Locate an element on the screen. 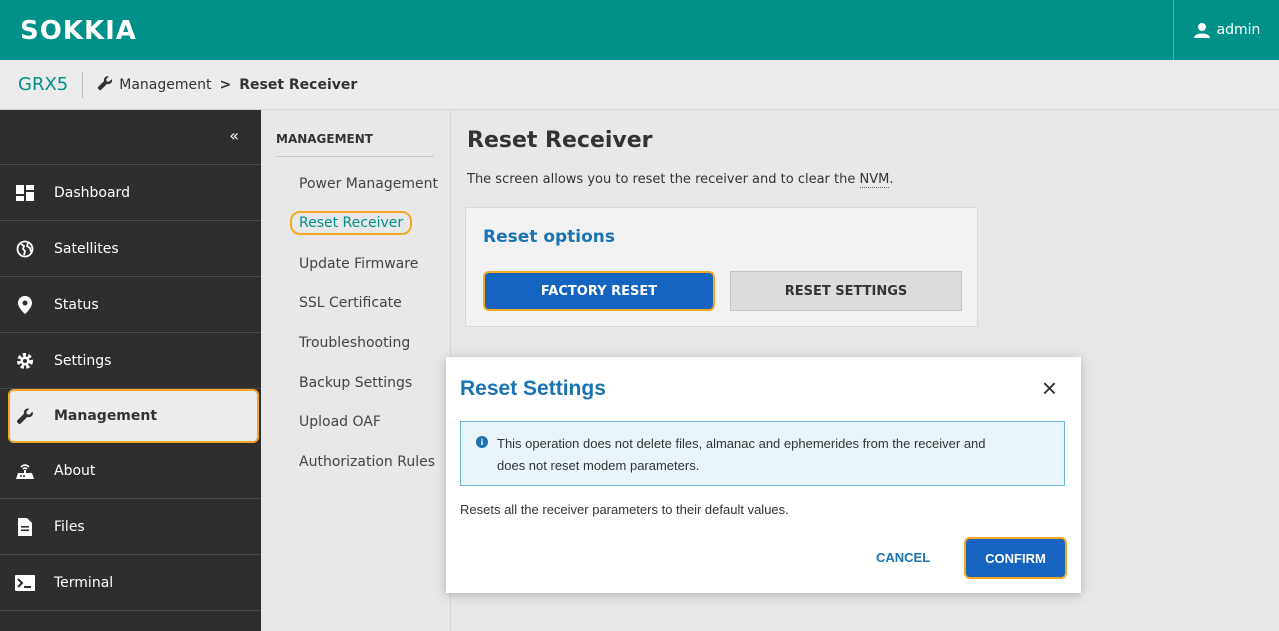 This screenshot has width=1279, height=631. gear-icon is located at coordinates (25, 361).